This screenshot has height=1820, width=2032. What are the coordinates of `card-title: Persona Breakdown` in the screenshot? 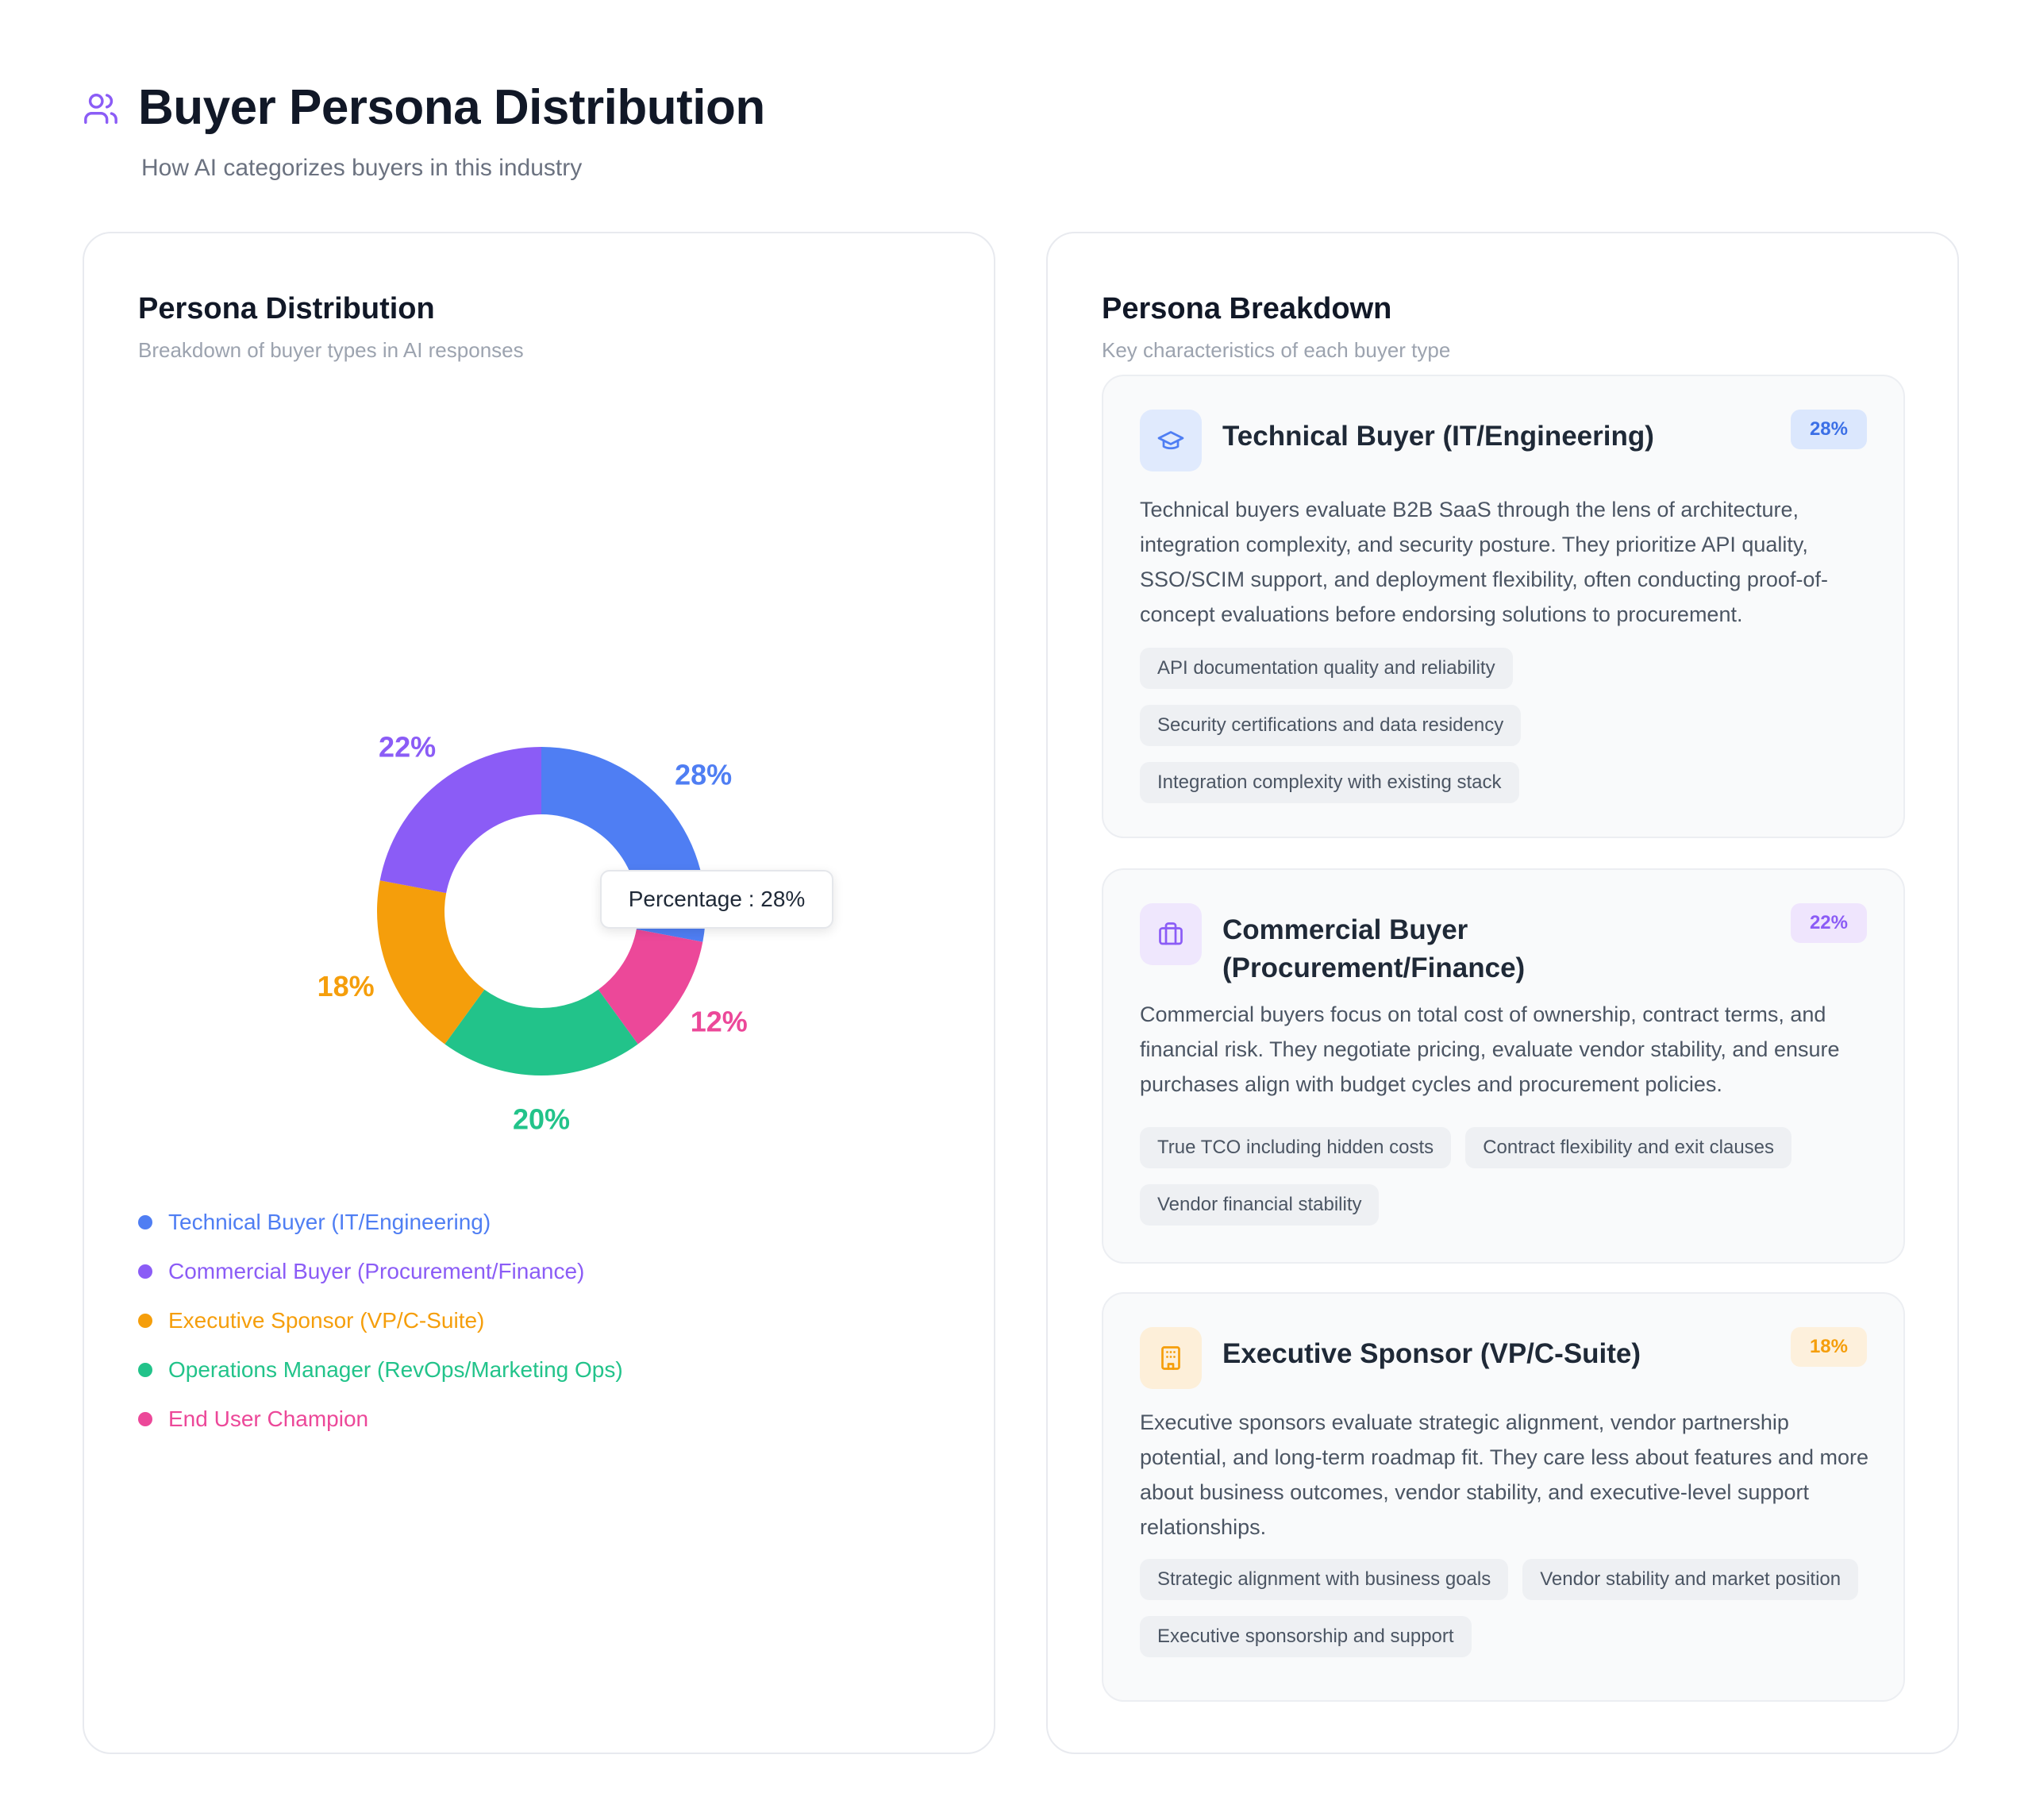 It's located at (1247, 308).